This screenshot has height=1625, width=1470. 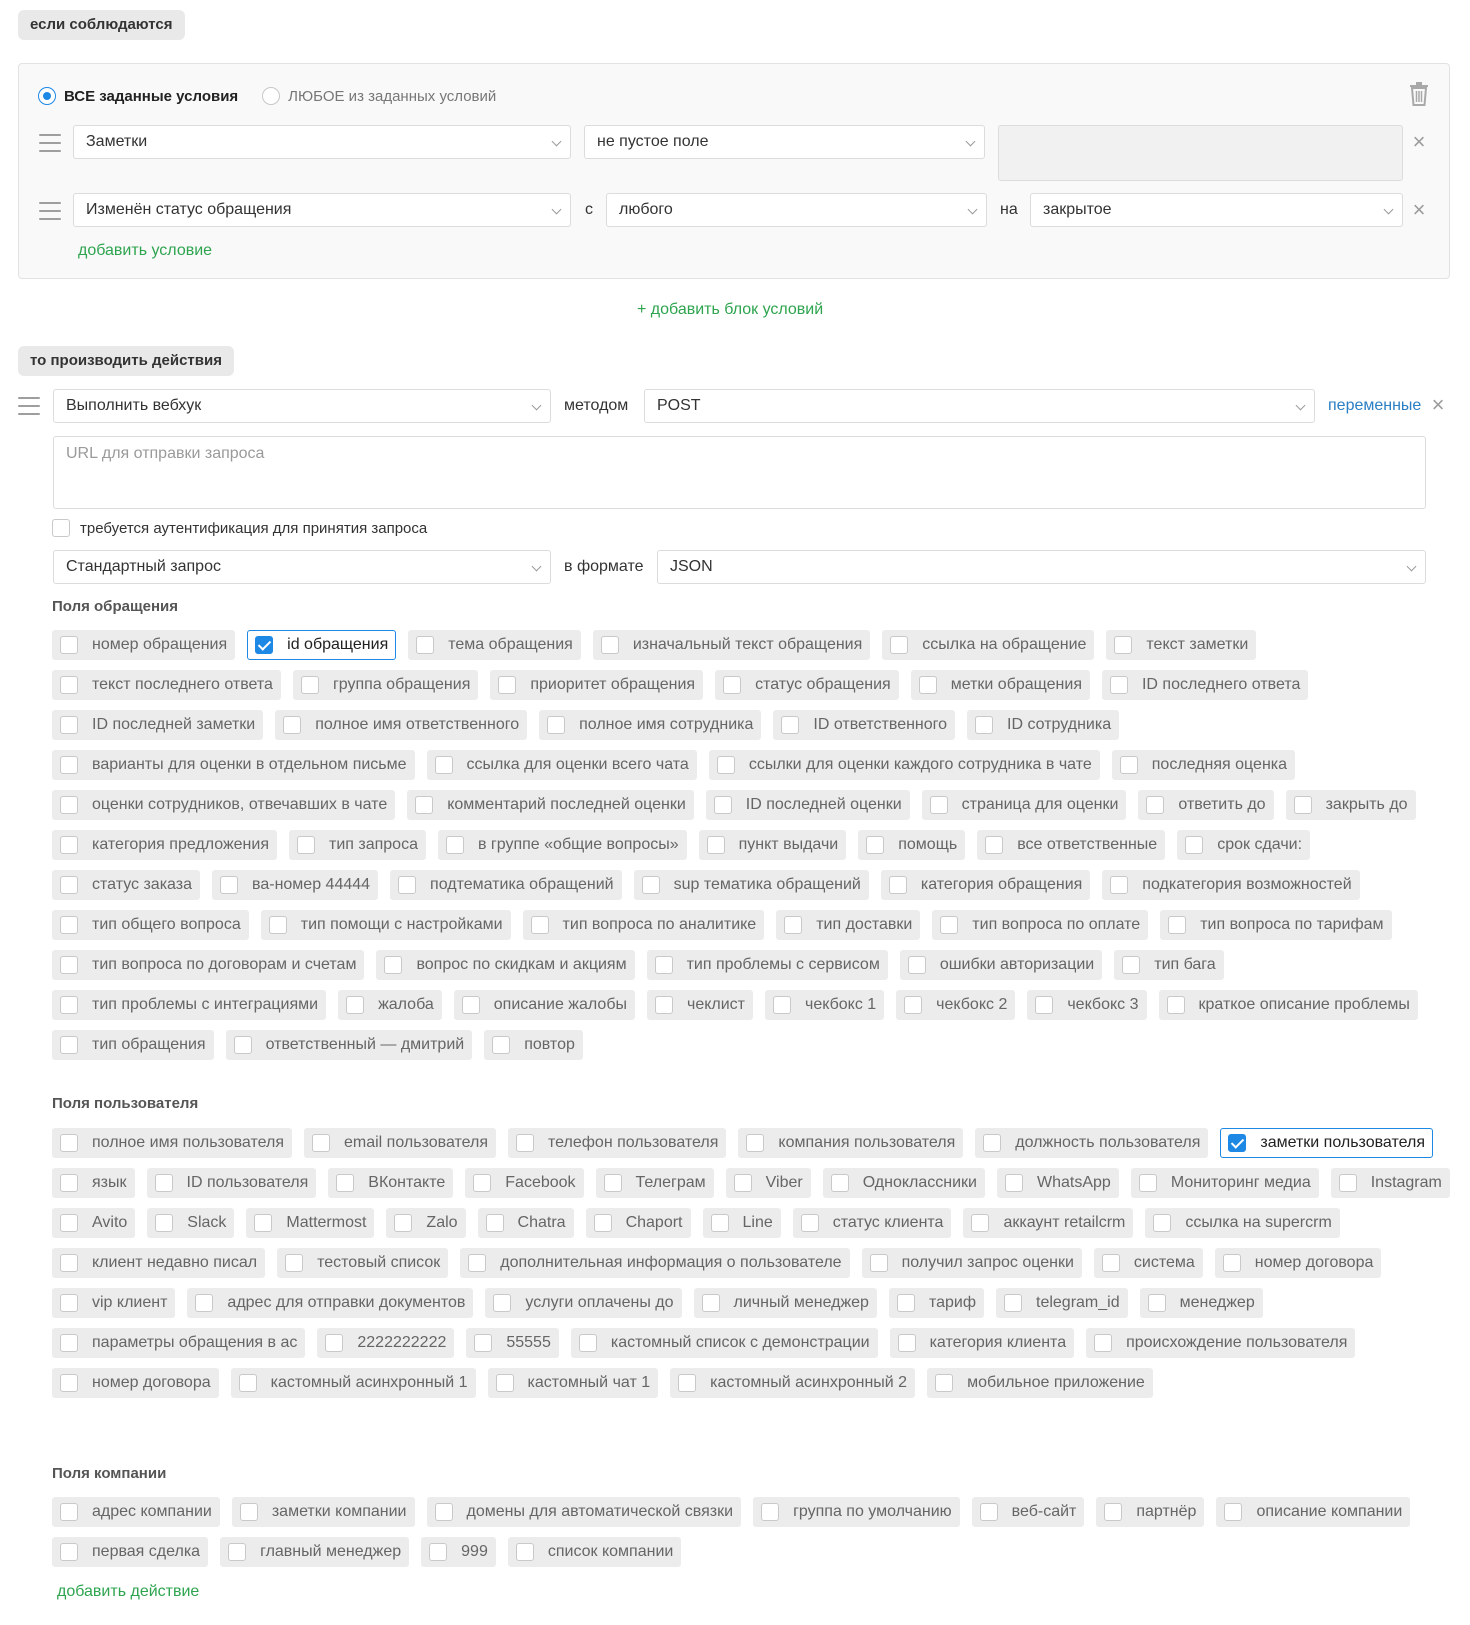 I want to click on field-option: ВКонтакте, so click(x=391, y=1183).